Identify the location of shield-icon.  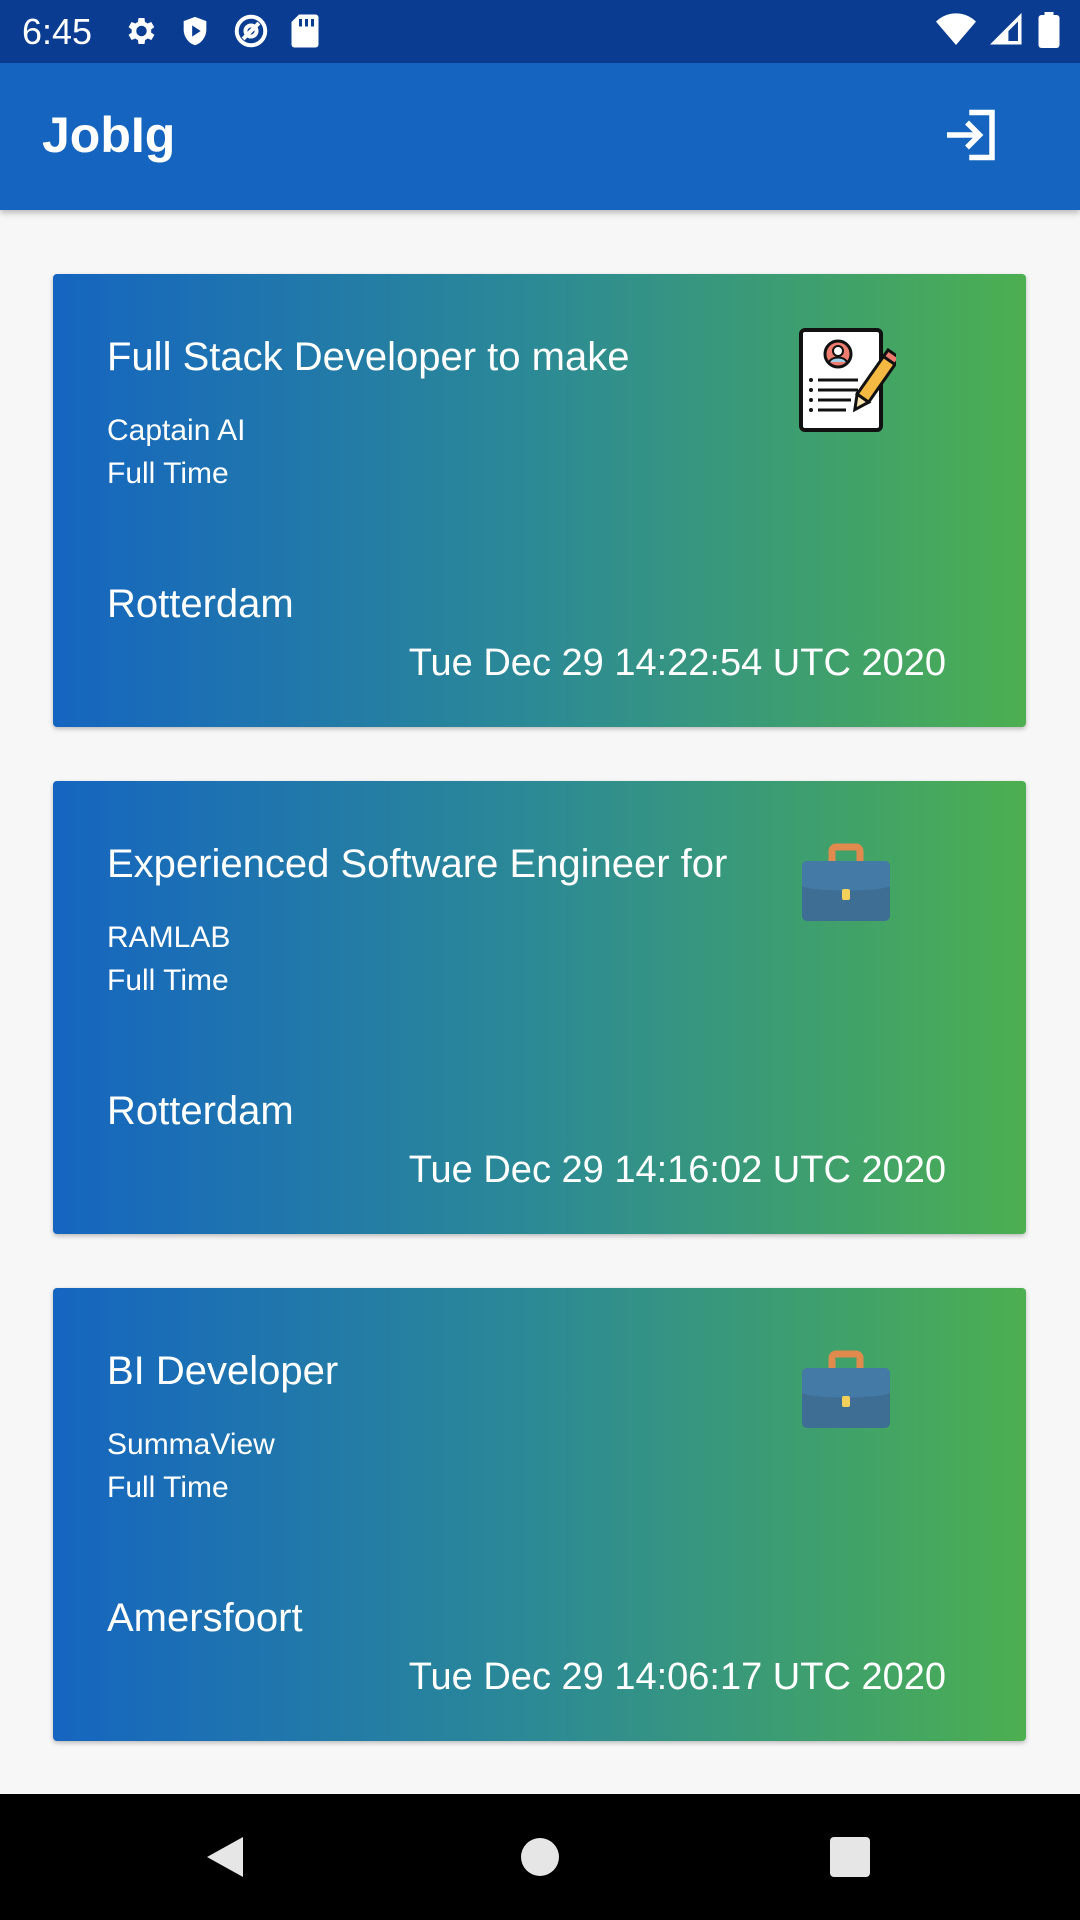
(195, 31).